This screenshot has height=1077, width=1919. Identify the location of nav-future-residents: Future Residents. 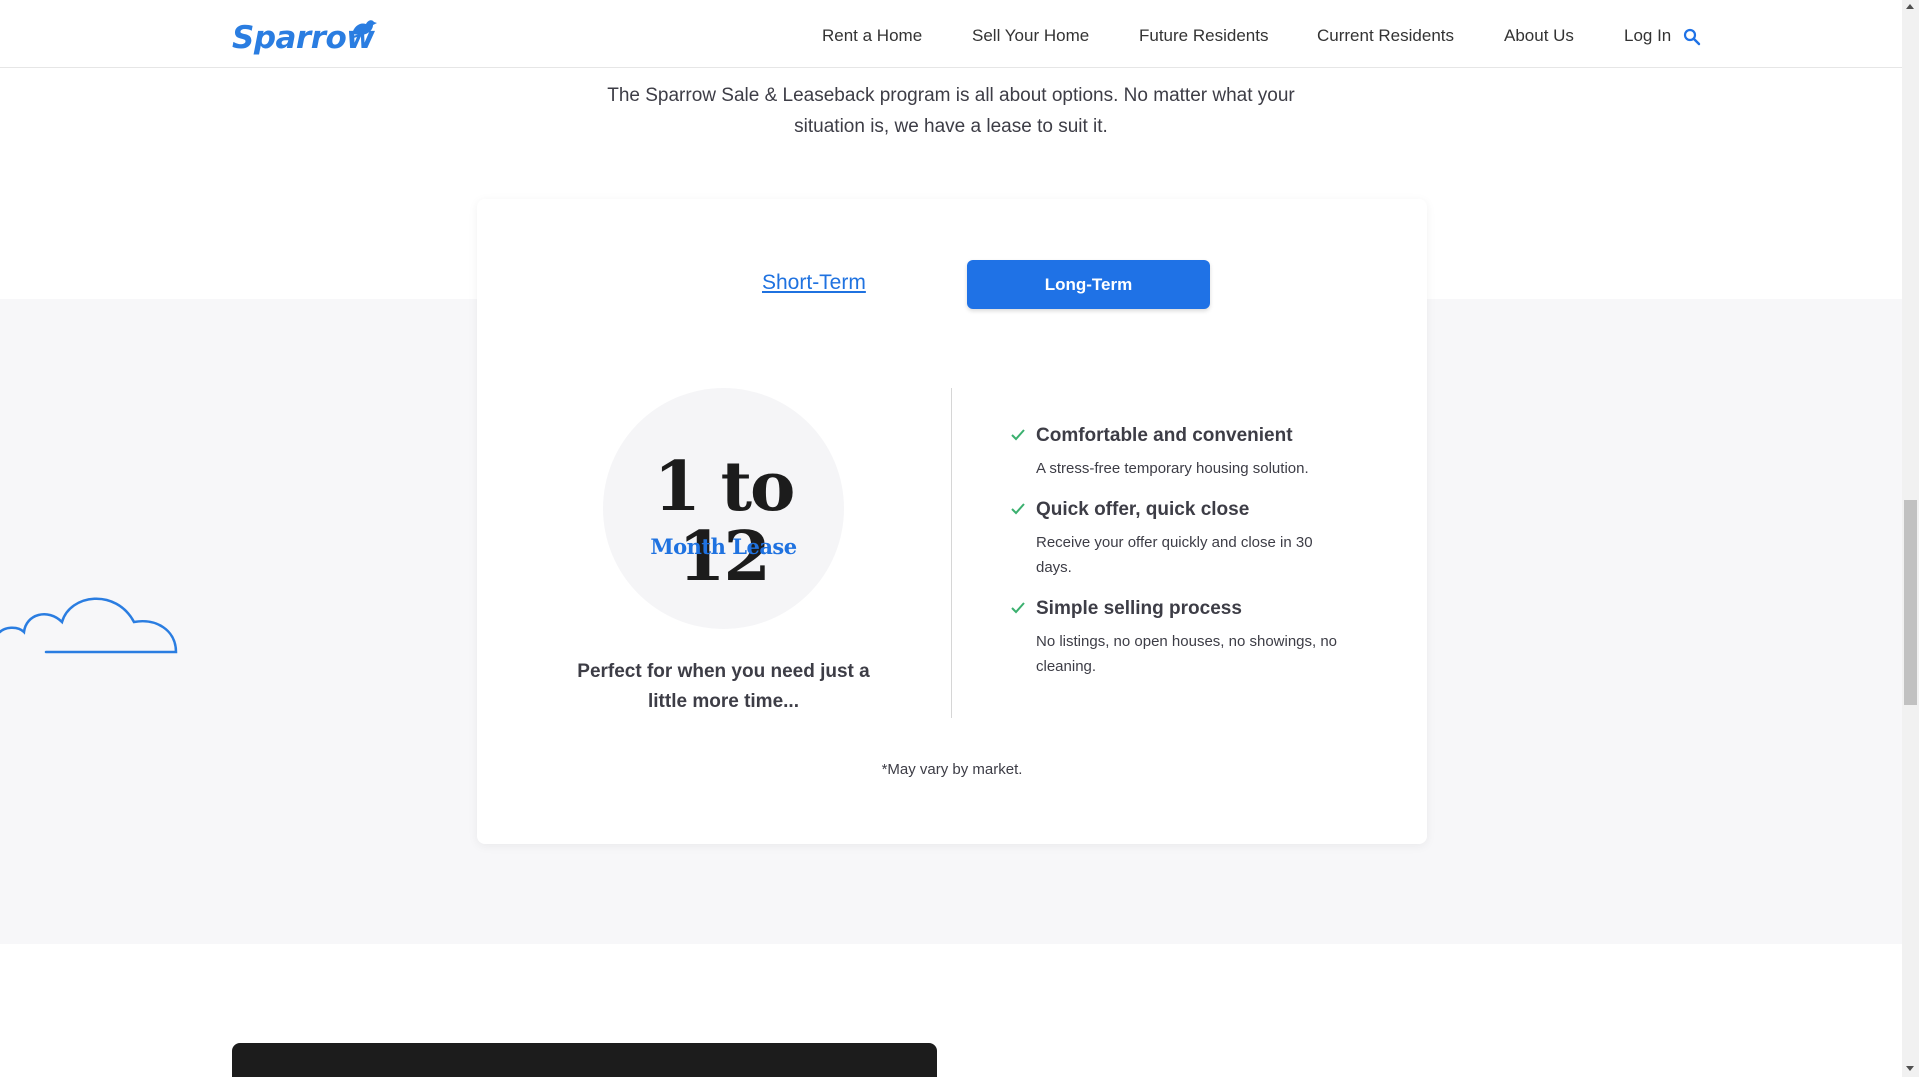
(1203, 36).